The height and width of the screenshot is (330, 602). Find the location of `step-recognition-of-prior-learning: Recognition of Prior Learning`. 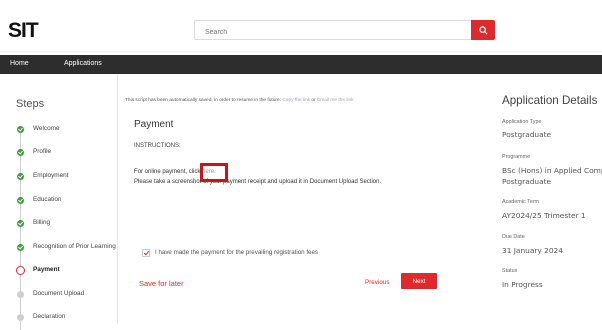

step-recognition-of-prior-learning: Recognition of Prior Learning is located at coordinates (59, 248).